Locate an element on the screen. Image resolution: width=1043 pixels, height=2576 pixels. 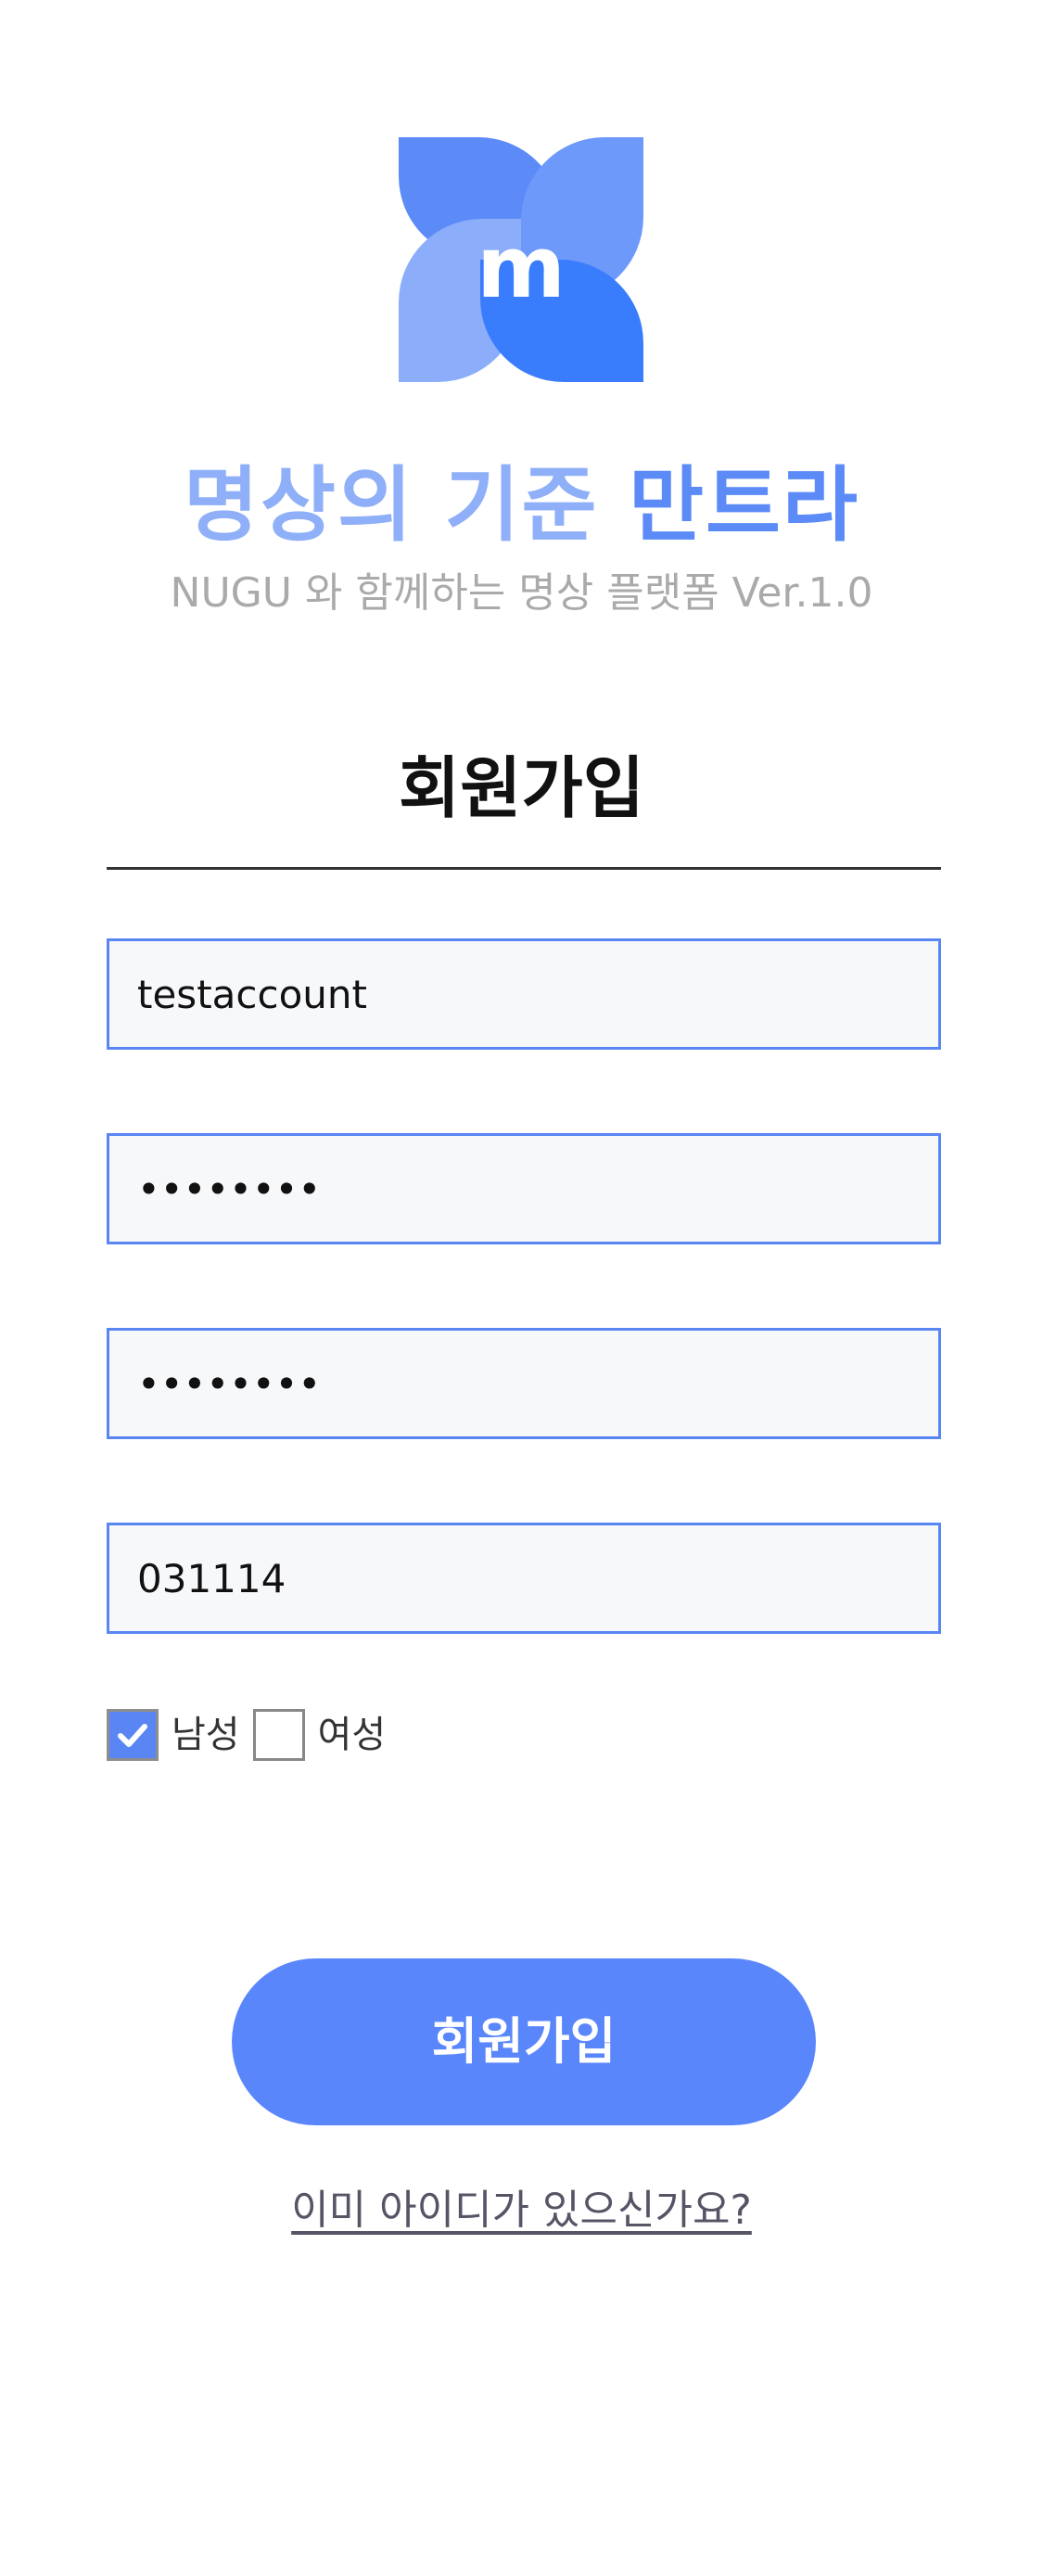
logo-letter: m is located at coordinates (521, 267).